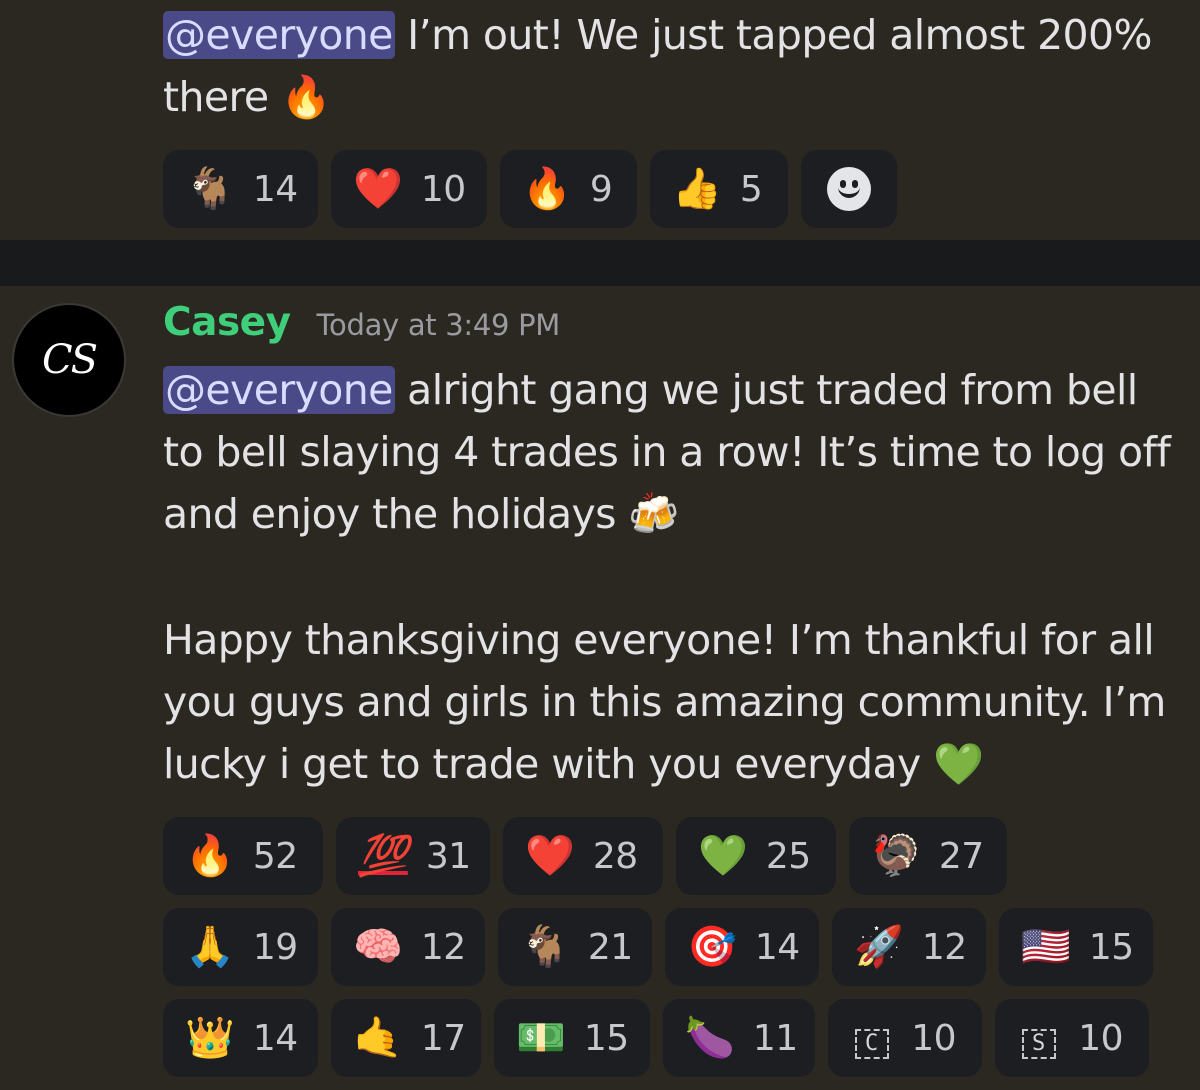  I want to click on reaction-count: 9, so click(601, 189).